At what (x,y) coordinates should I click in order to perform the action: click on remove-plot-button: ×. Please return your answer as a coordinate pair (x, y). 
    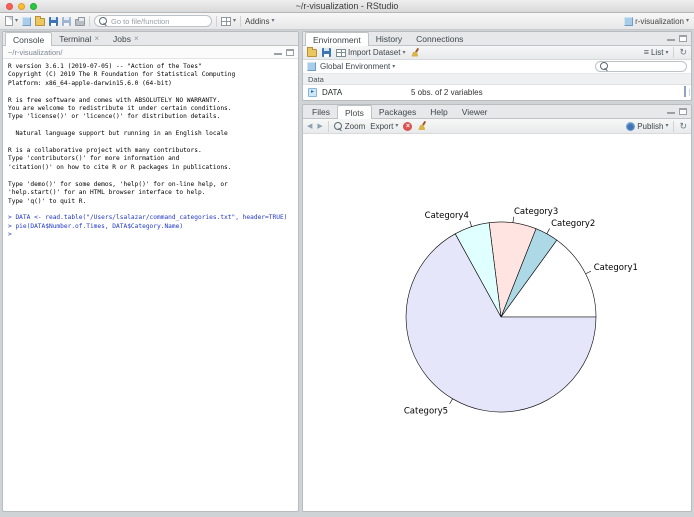
    Looking at the image, I should click on (408, 126).